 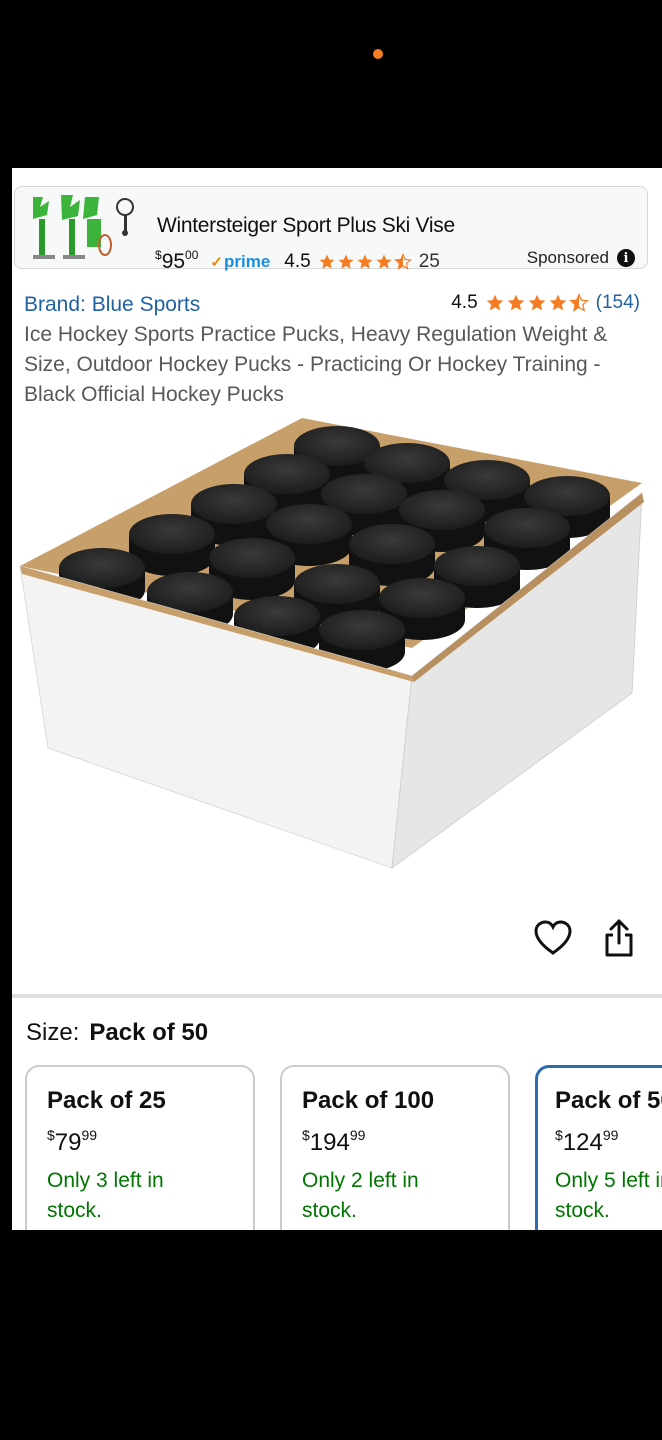 What do you see at coordinates (553, 938) in the screenshot?
I see `heart-icon` at bounding box center [553, 938].